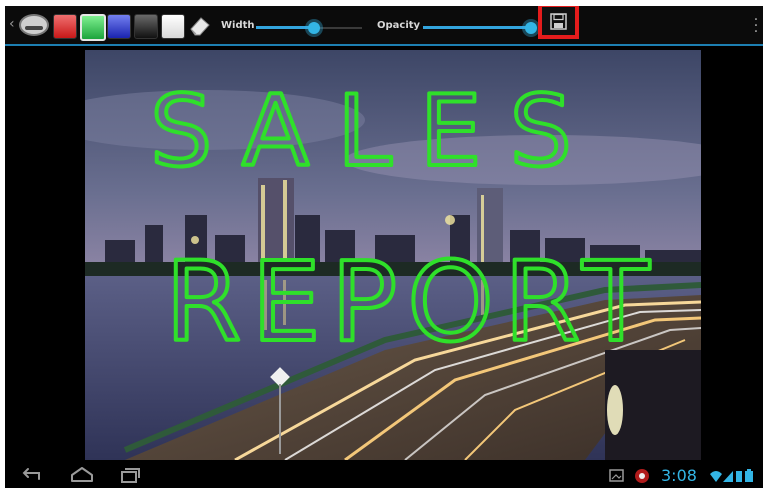 The image size is (767, 491). I want to click on system-nav-bar: 3:08, so click(384, 475).